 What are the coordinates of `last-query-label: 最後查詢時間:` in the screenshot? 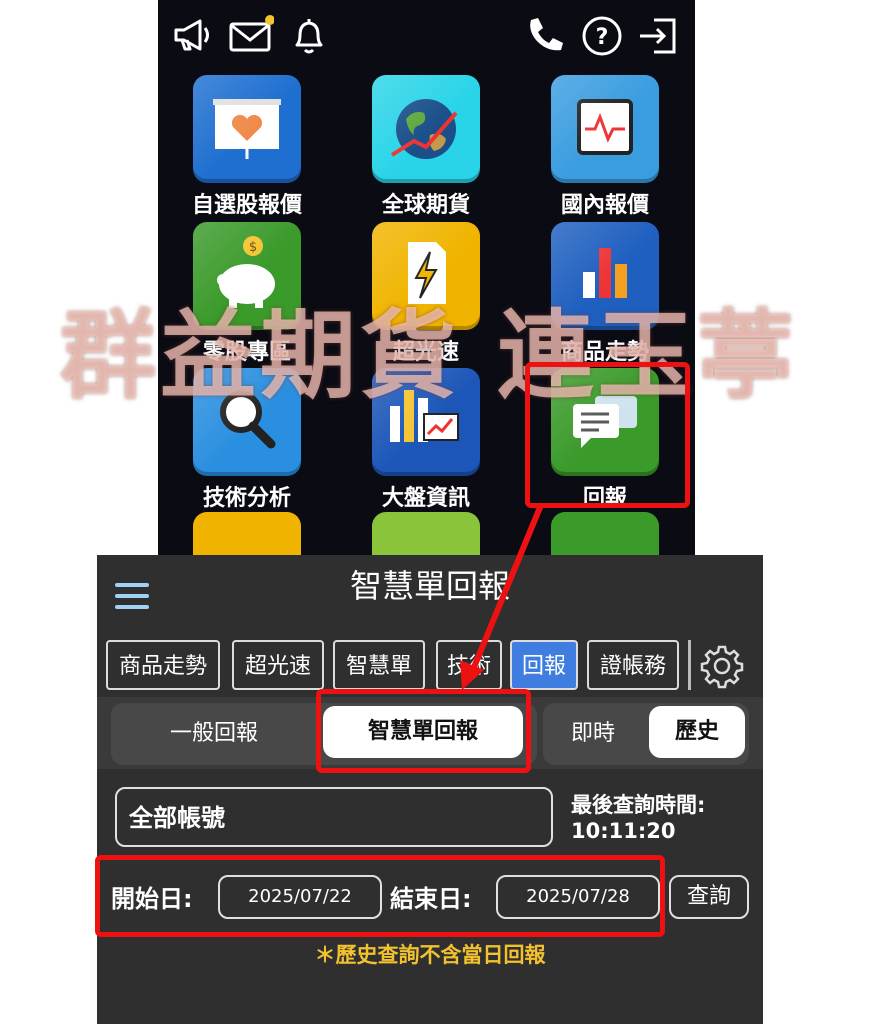 It's located at (638, 805).